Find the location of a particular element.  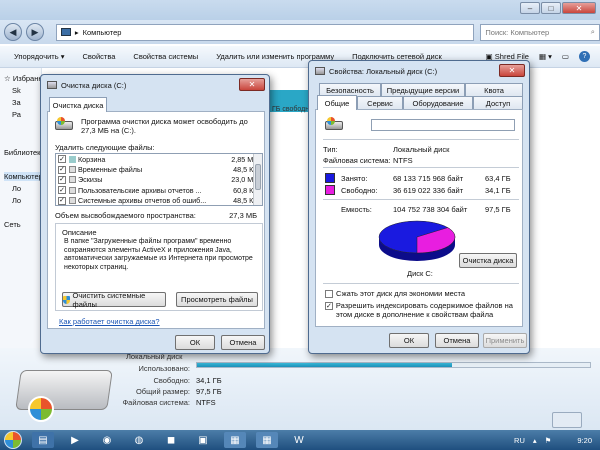

sidebar-item-computer: Компьютер is located at coordinates (23, 176).